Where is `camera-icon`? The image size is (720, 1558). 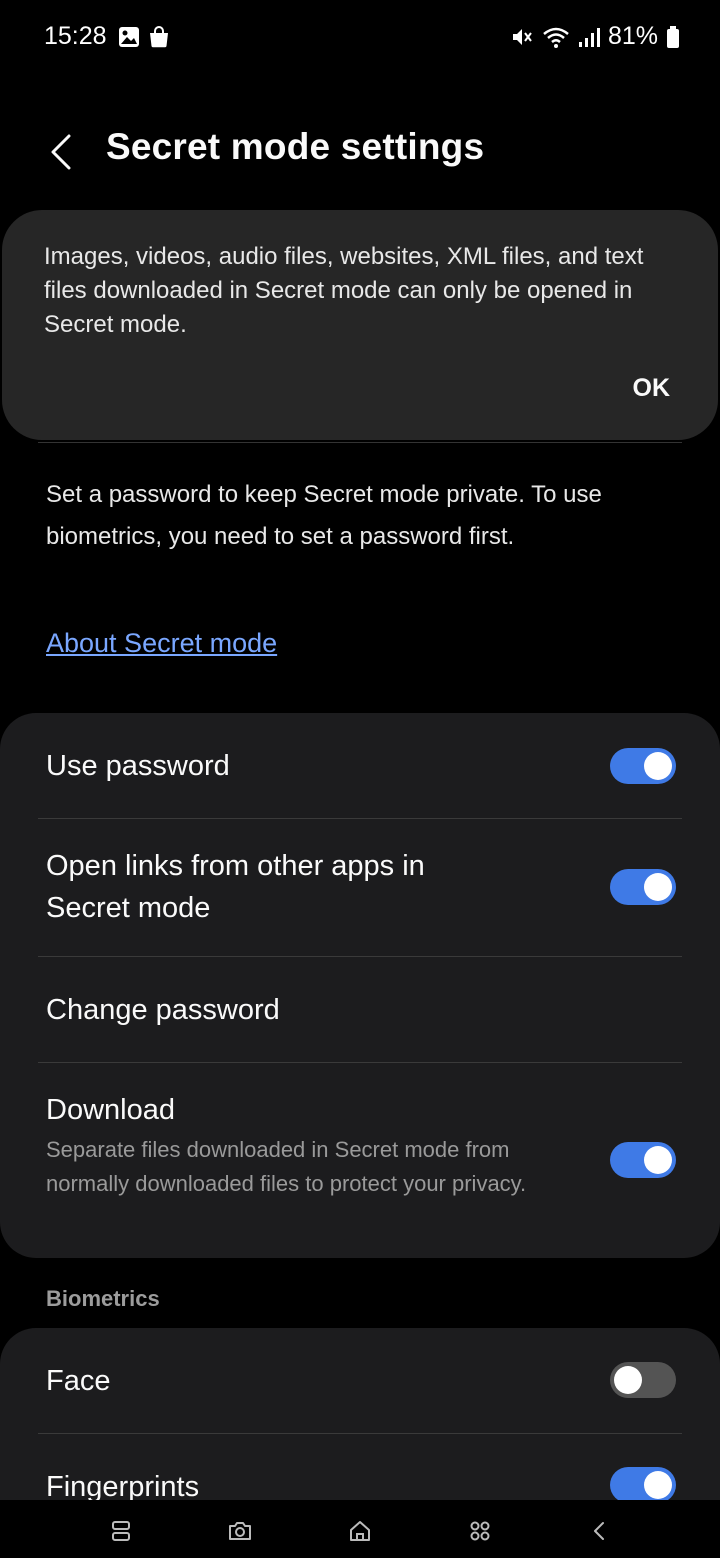 camera-icon is located at coordinates (240, 1531).